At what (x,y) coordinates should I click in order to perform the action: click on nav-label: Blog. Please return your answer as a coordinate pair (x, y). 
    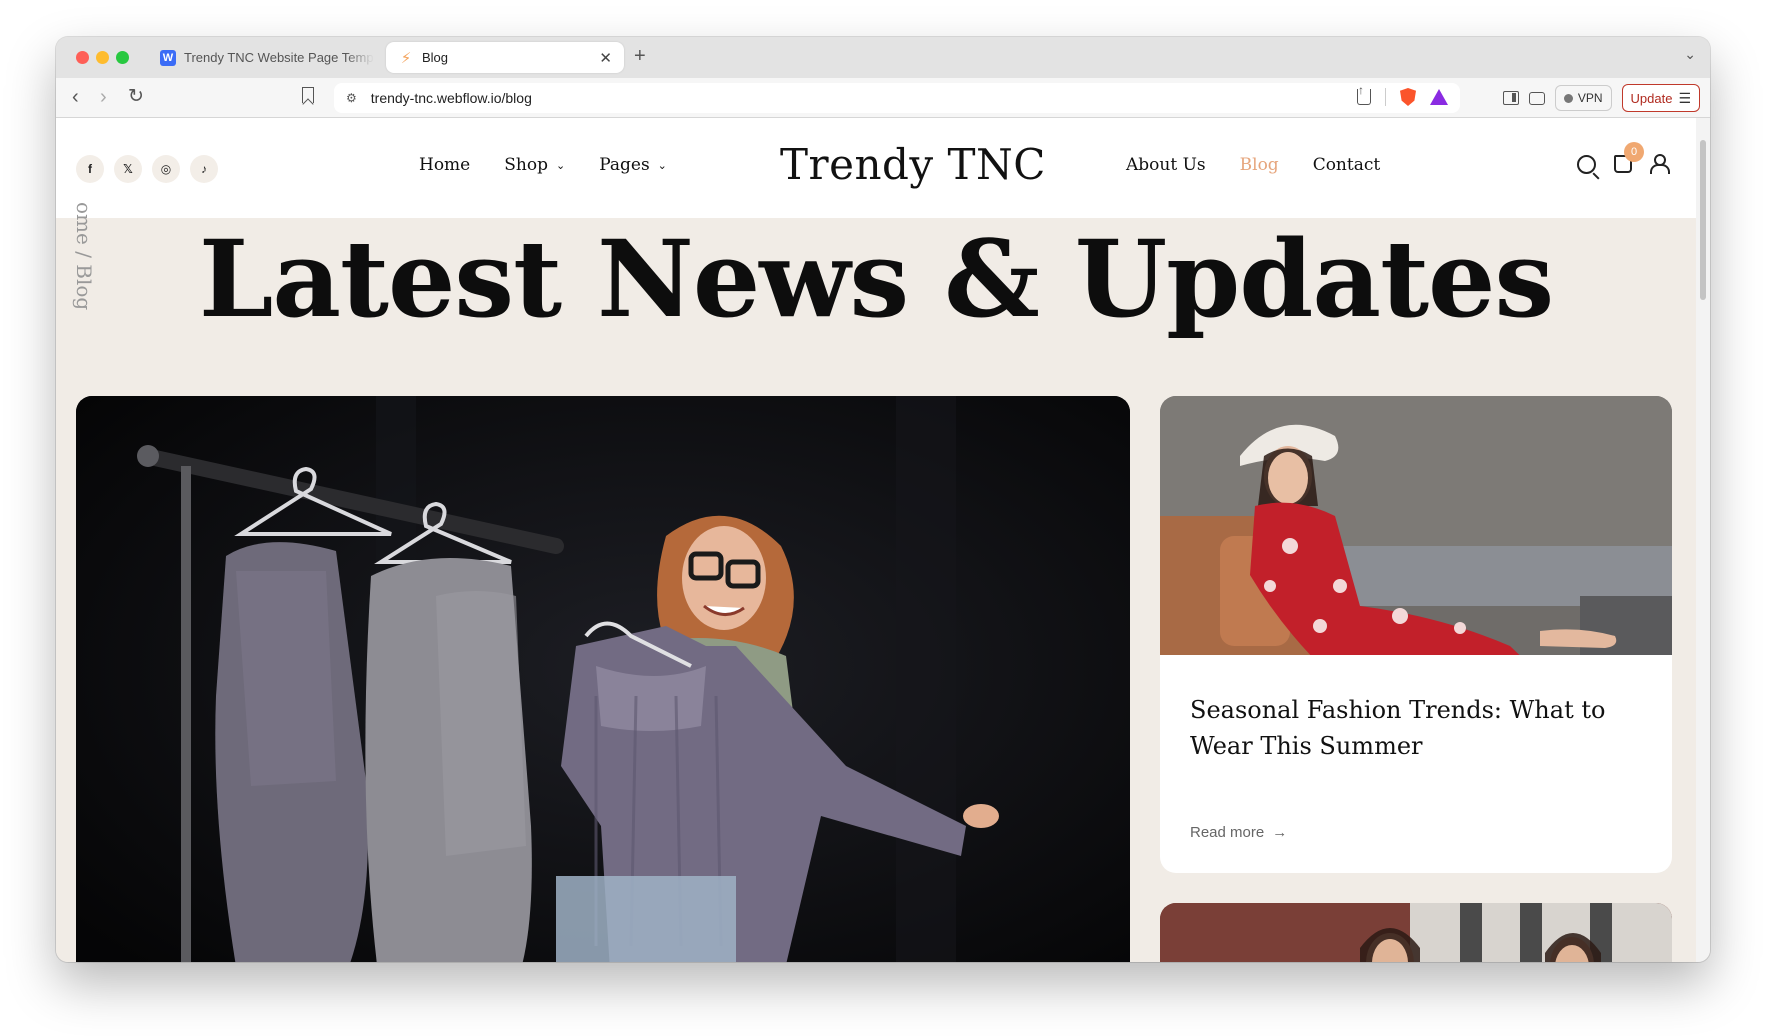
    Looking at the image, I should click on (1259, 165).